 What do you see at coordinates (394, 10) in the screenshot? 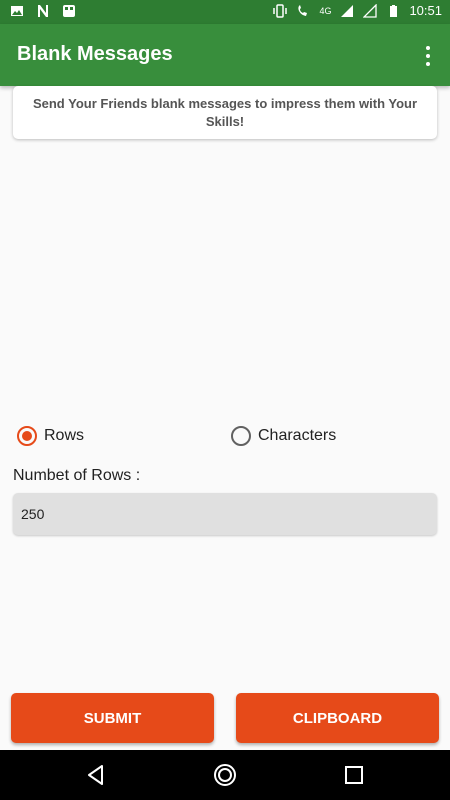
I see `battery-icon` at bounding box center [394, 10].